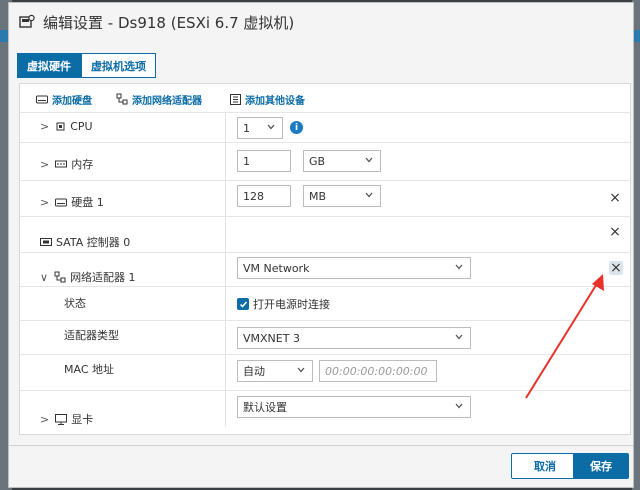 The image size is (640, 490). What do you see at coordinates (378, 371) in the screenshot?
I see `mac-address-input: 00:00:00:00:00:00` at bounding box center [378, 371].